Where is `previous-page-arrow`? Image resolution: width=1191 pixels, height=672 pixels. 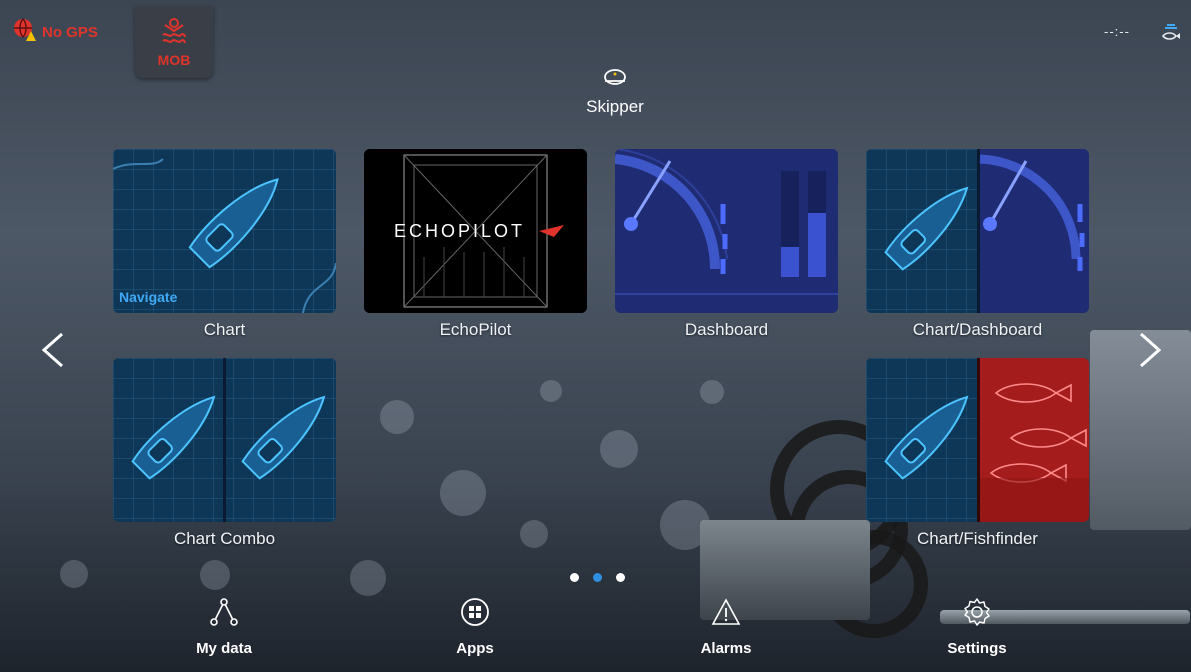
previous-page-arrow is located at coordinates (53, 352).